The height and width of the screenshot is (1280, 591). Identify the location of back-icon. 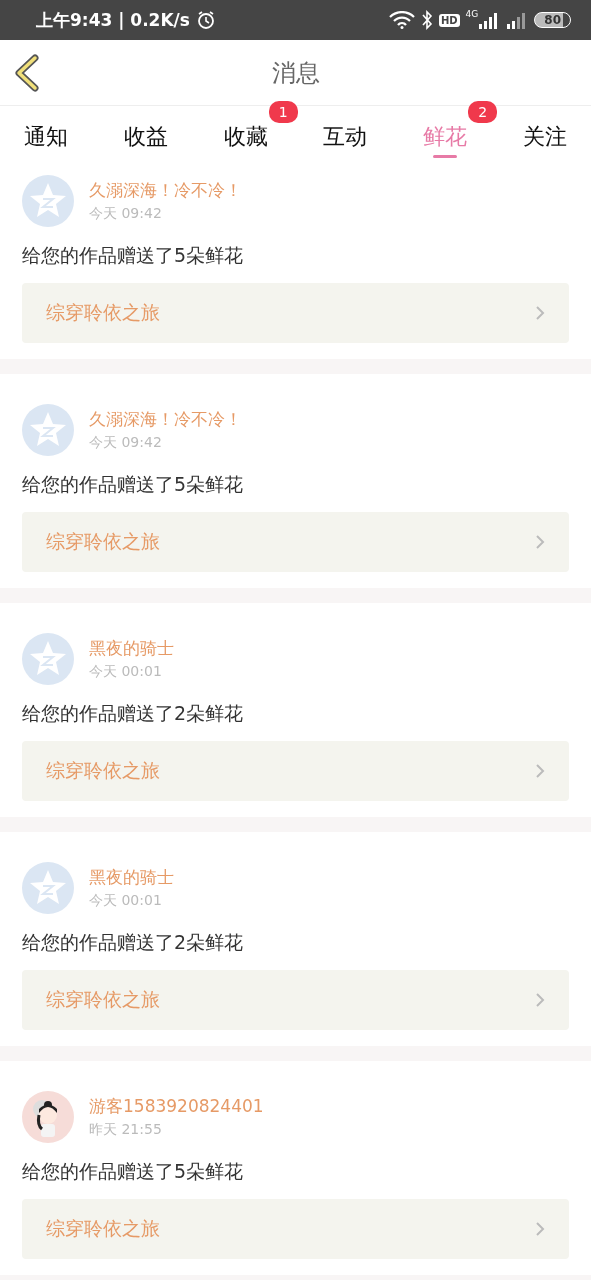
(27, 73).